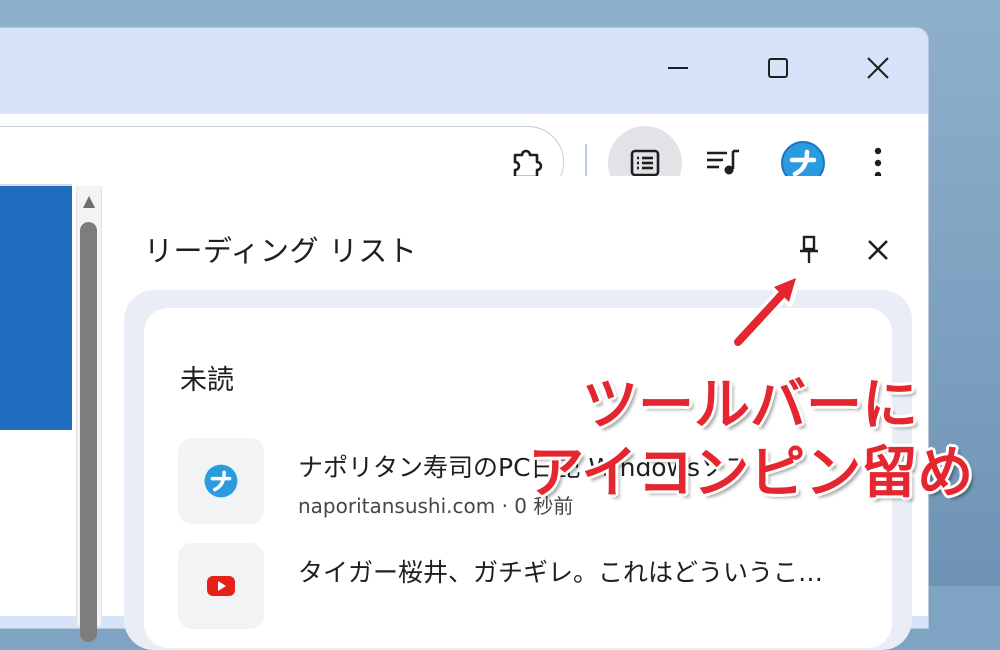 This screenshot has width=1000, height=650. What do you see at coordinates (645, 163) in the screenshot?
I see `reading-list-icon` at bounding box center [645, 163].